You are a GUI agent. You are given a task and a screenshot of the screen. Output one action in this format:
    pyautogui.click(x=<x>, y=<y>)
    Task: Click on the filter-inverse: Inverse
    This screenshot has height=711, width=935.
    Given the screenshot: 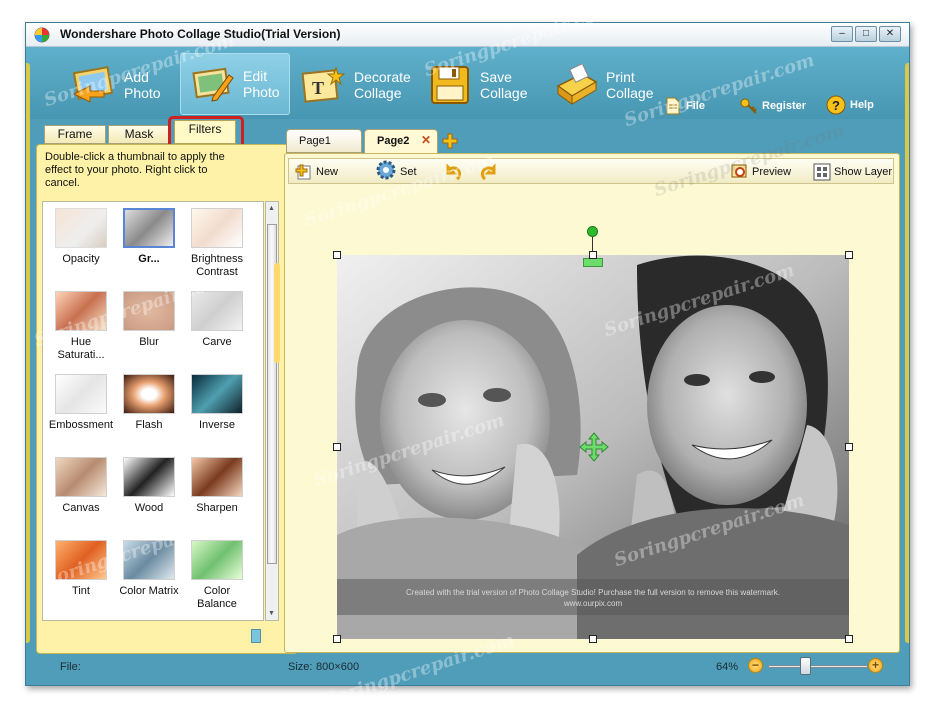 What is the action you would take?
    pyautogui.click(x=217, y=410)
    